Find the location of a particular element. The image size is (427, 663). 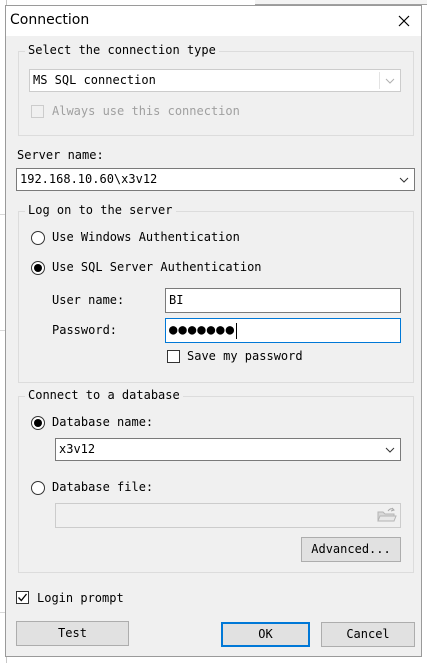

connection-type-group: Select the connection type is located at coordinates (216, 89).